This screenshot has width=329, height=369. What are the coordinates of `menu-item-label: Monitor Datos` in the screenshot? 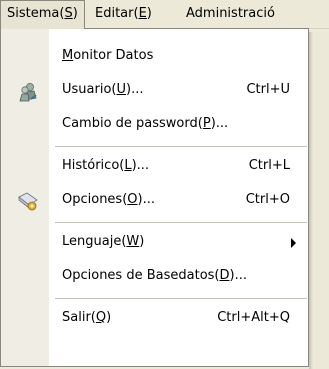 It's located at (108, 55).